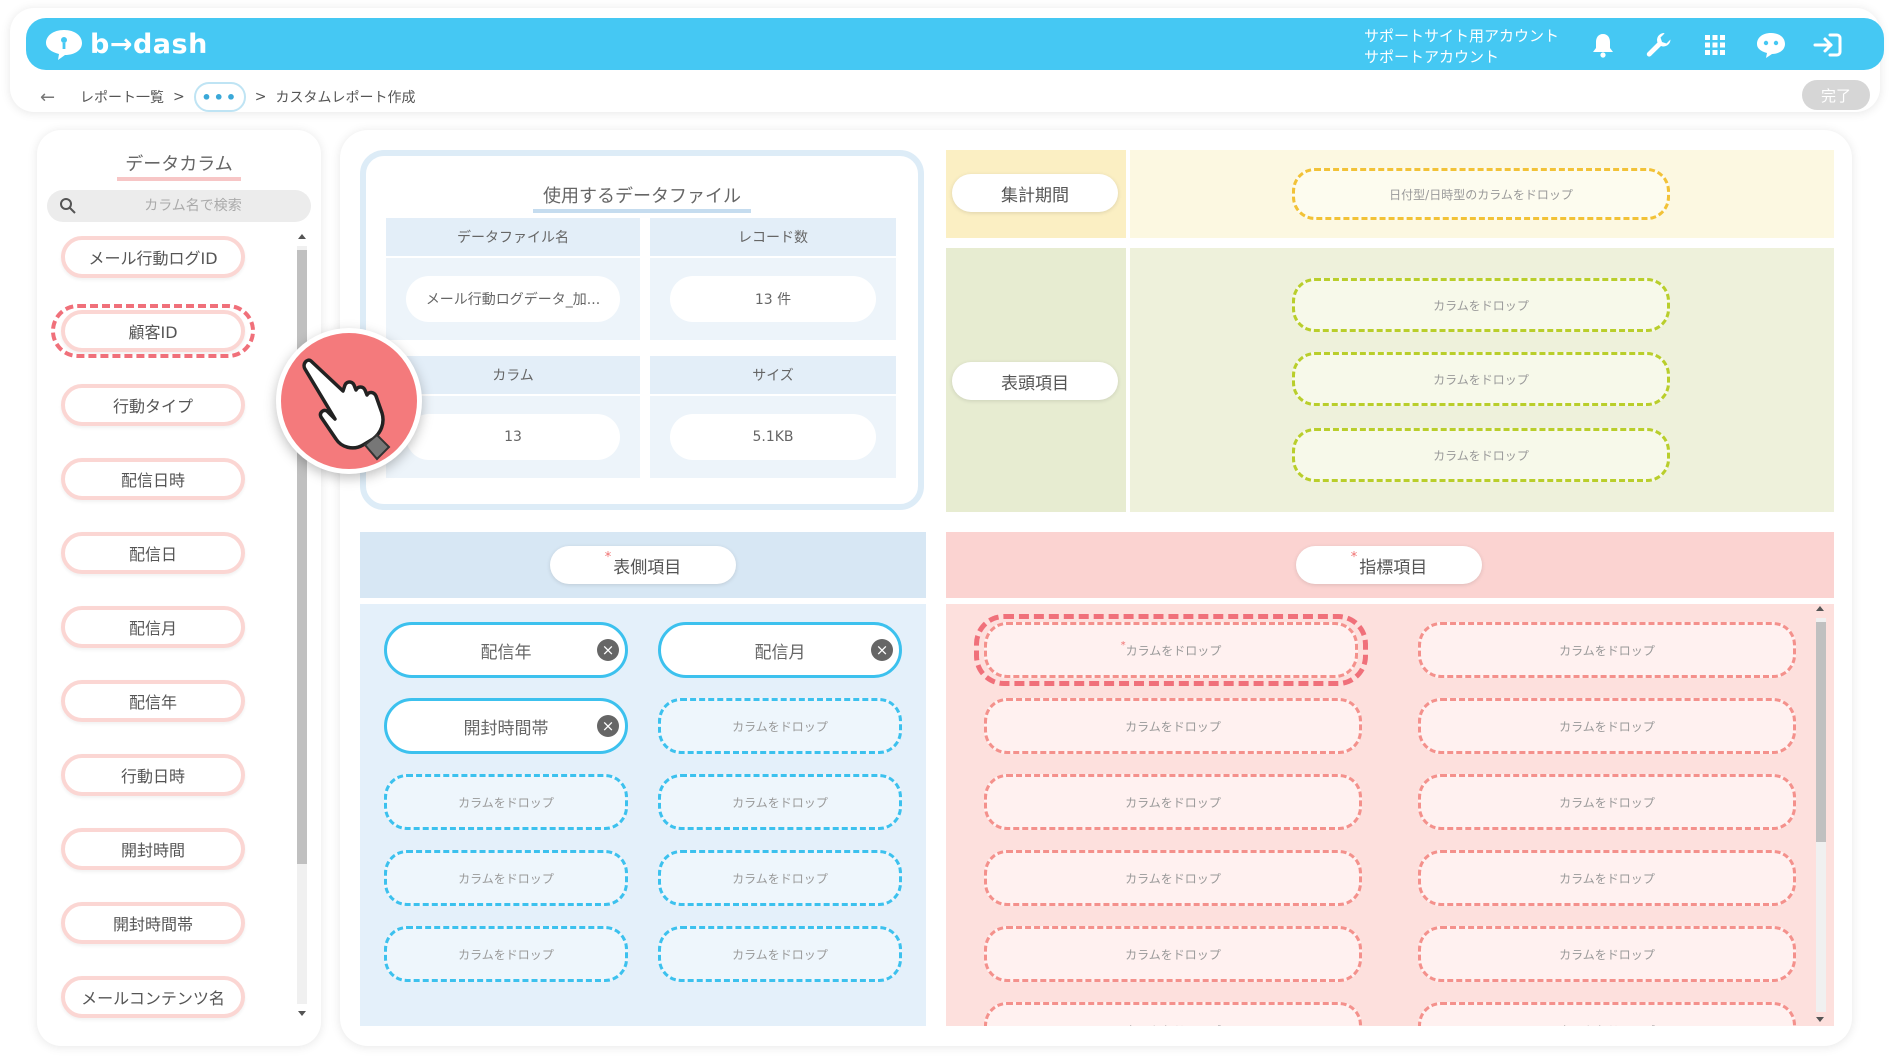 The width and height of the screenshot is (1890, 1063). What do you see at coordinates (1171, 650) in the screenshot?
I see `drop-target-highlight` at bounding box center [1171, 650].